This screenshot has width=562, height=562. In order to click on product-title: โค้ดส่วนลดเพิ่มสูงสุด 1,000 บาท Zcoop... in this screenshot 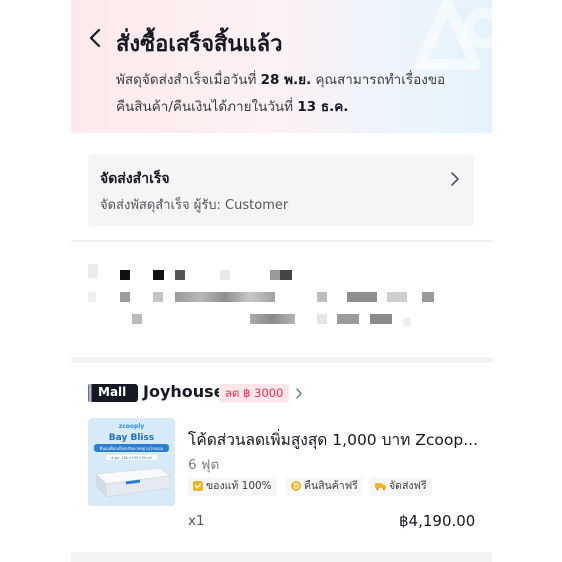, I will do `click(333, 439)`.